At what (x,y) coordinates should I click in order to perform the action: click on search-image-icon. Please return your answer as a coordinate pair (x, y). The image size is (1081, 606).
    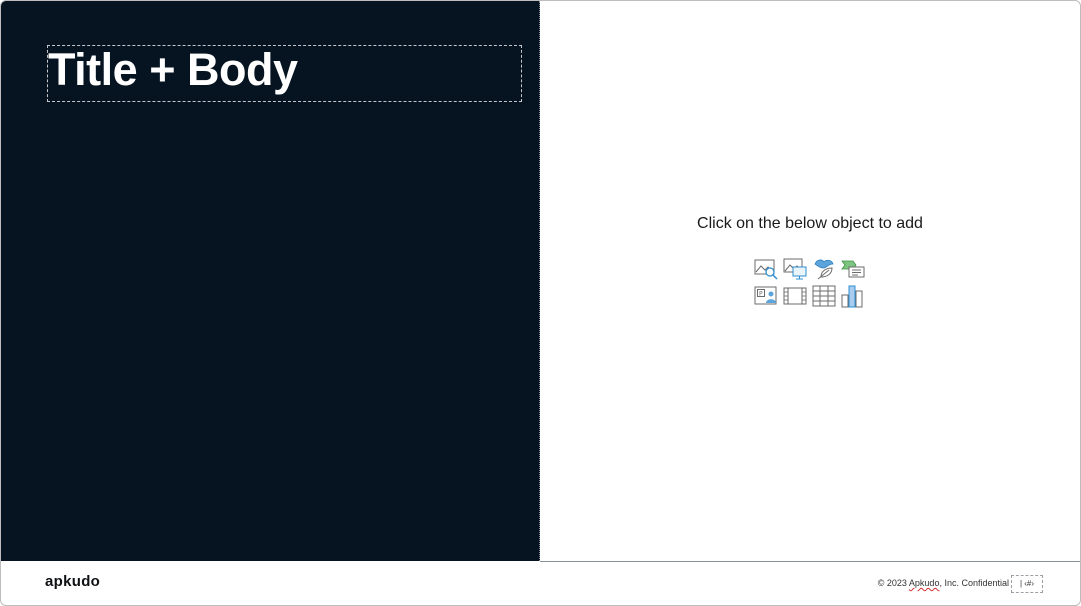
    Looking at the image, I should click on (766, 268).